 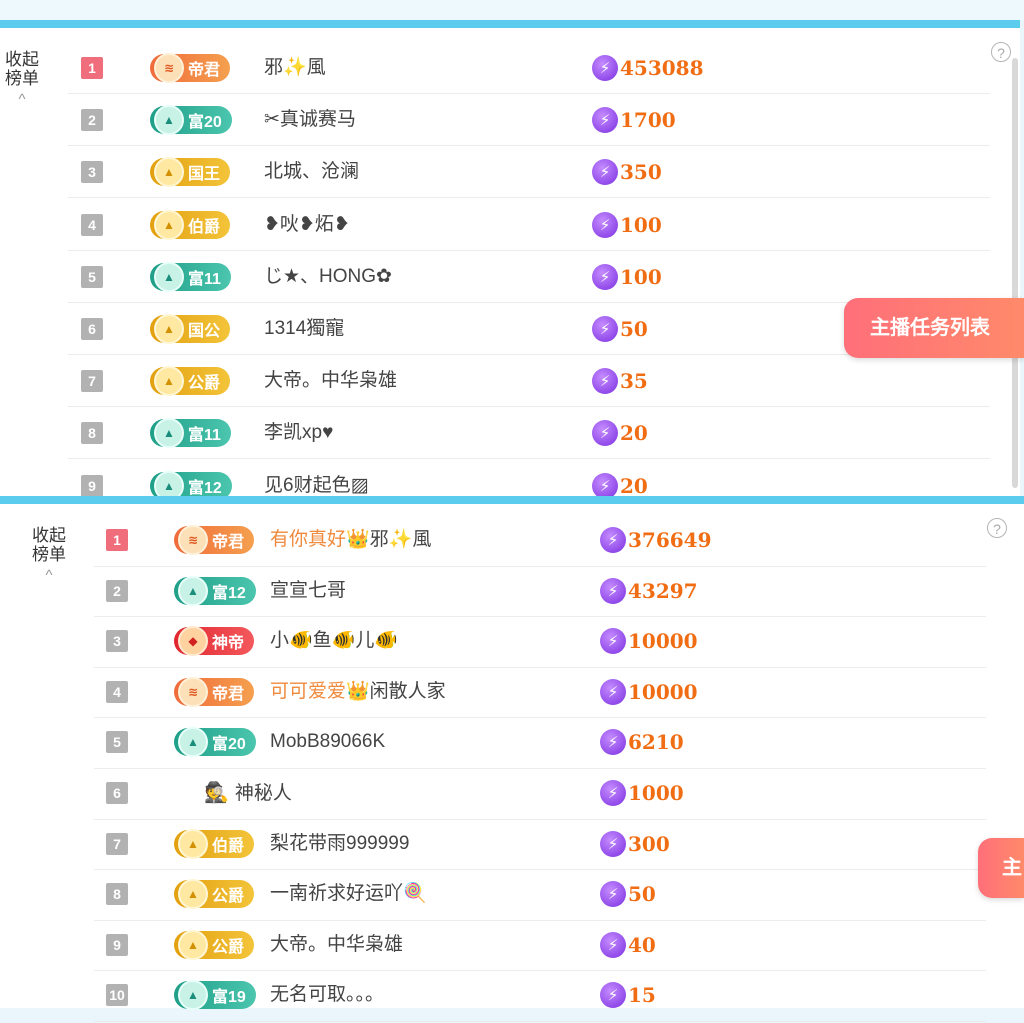 What do you see at coordinates (204, 70) in the screenshot?
I see `level-badge-label: 帝君` at bounding box center [204, 70].